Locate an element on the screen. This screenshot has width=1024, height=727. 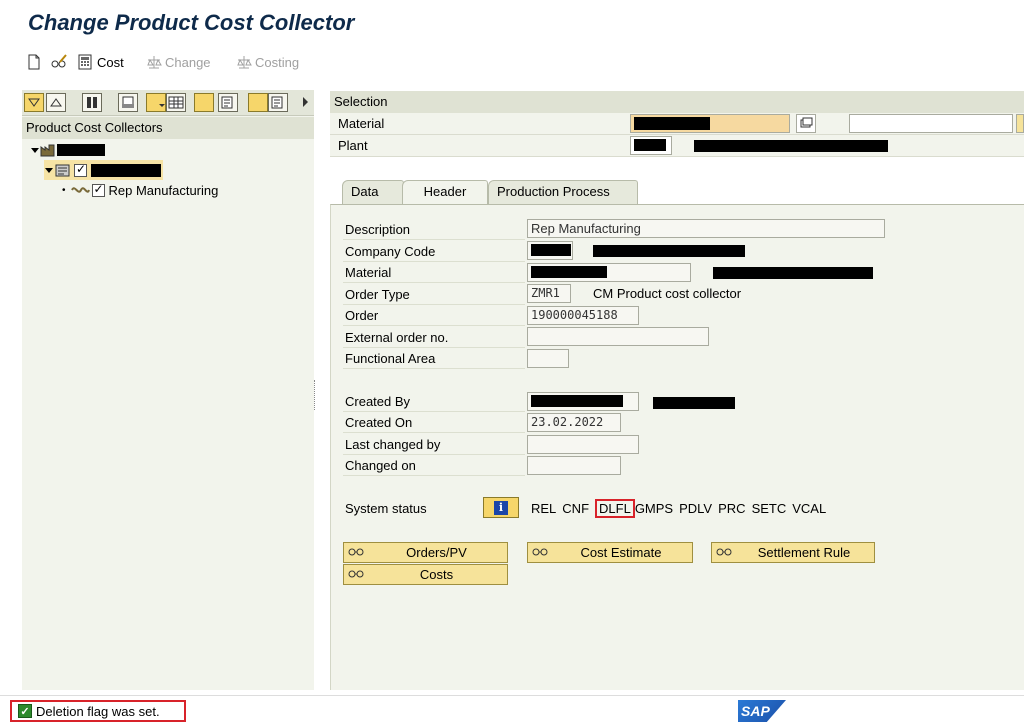
functional-area-field is located at coordinates (548, 358).